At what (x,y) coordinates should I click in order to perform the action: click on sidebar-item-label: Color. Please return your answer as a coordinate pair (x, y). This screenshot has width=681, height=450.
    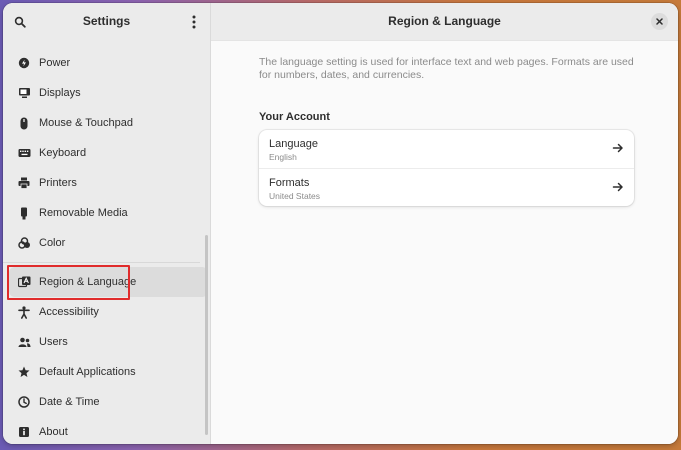
    Looking at the image, I should click on (52, 243).